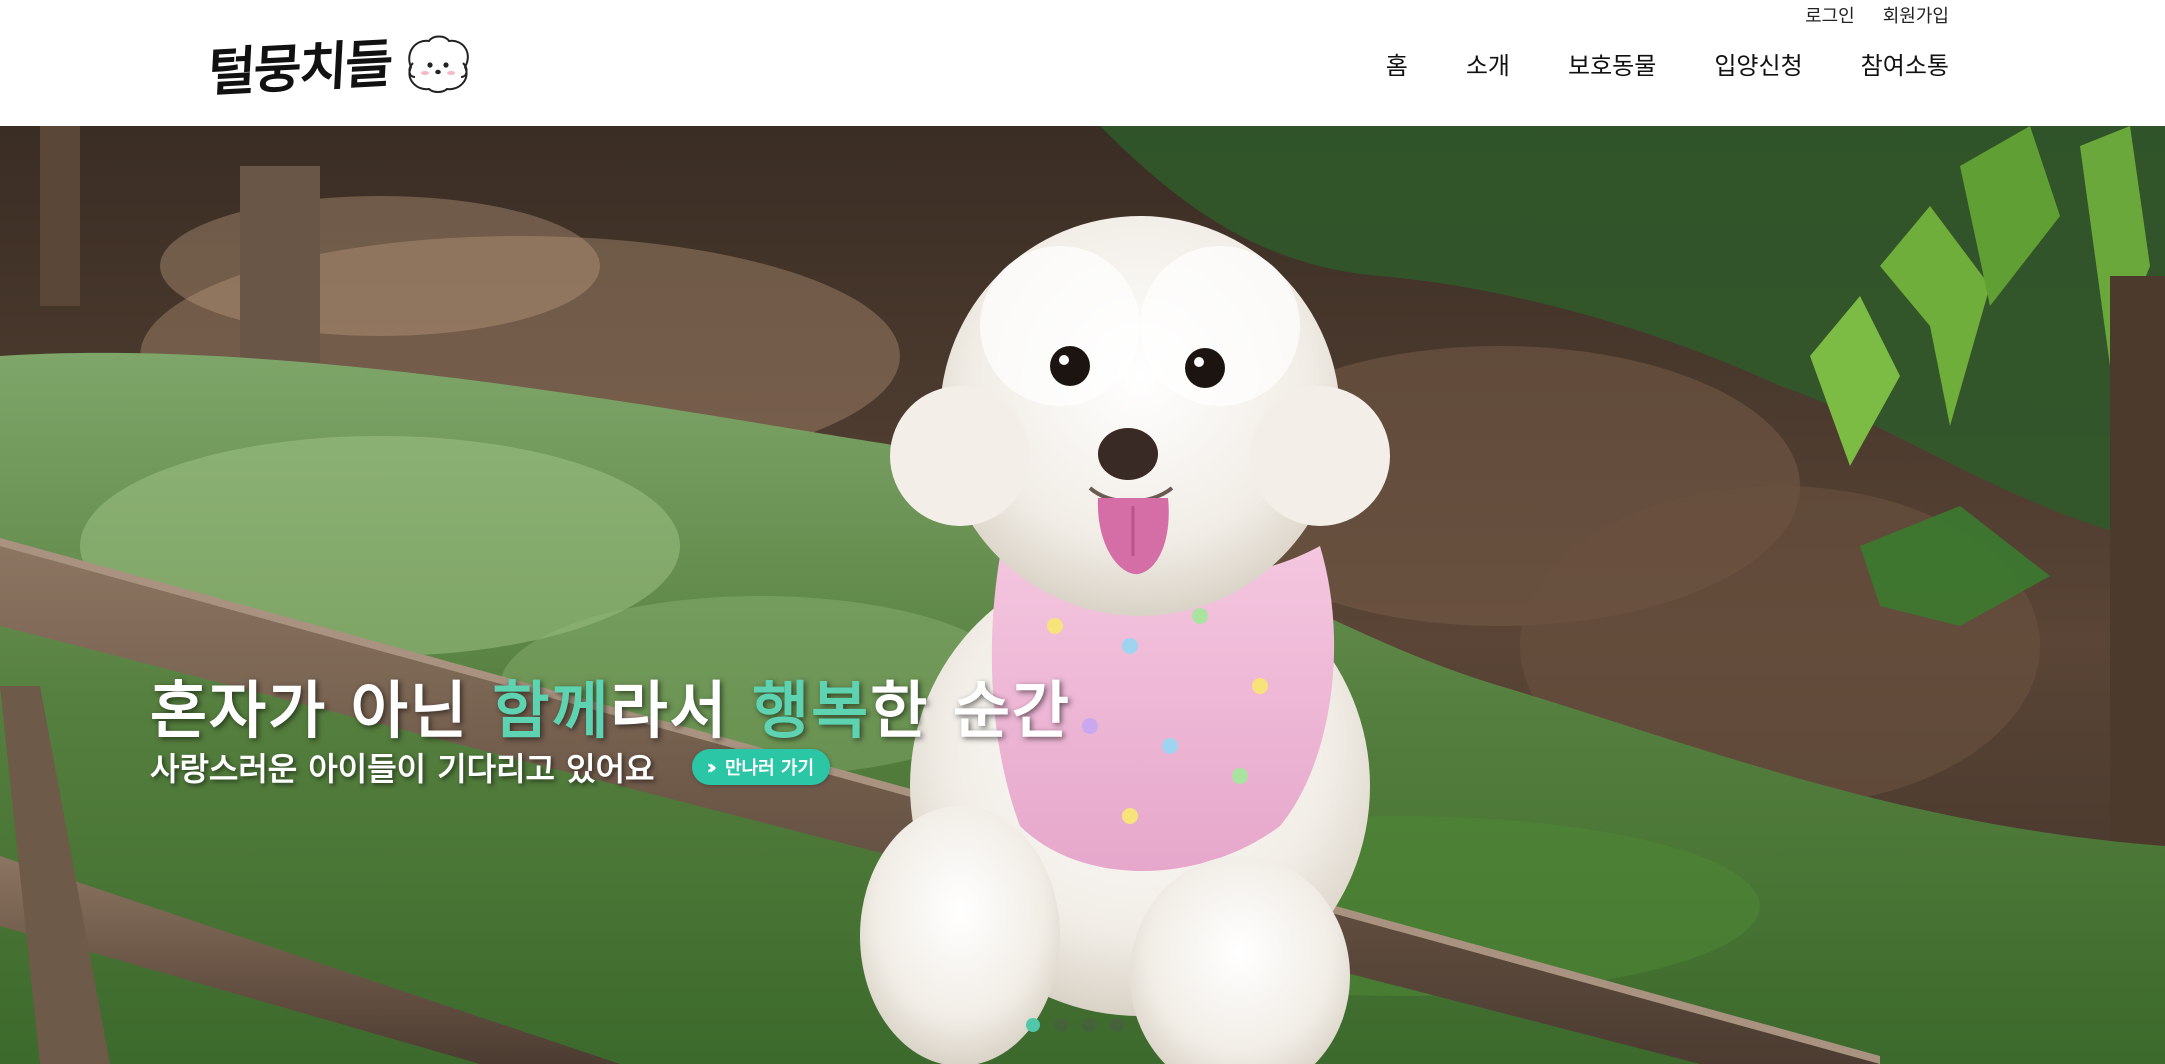 Image resolution: width=2165 pixels, height=1064 pixels. I want to click on login-link: 로그인, so click(1830, 15).